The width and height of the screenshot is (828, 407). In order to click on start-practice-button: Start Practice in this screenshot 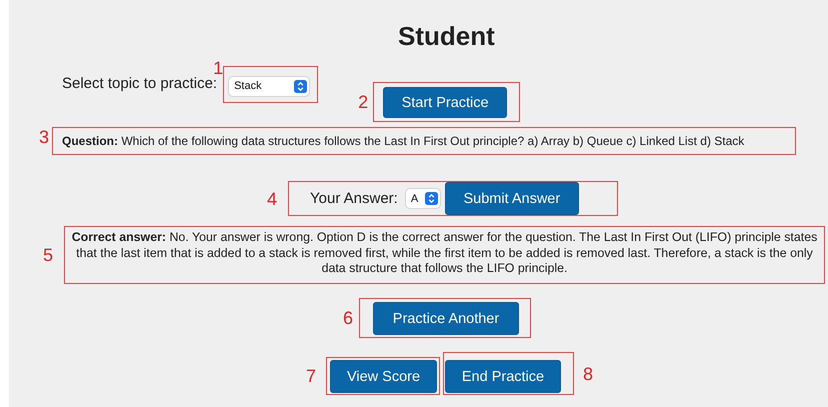, I will do `click(445, 102)`.